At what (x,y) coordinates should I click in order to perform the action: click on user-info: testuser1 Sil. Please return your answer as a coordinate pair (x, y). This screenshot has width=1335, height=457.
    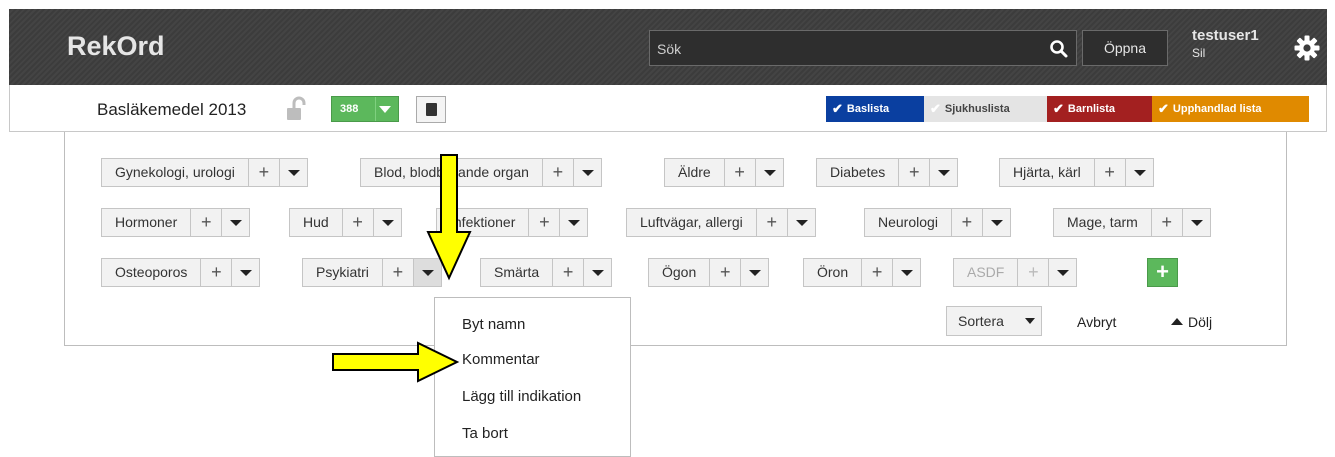
    Looking at the image, I should click on (1225, 43).